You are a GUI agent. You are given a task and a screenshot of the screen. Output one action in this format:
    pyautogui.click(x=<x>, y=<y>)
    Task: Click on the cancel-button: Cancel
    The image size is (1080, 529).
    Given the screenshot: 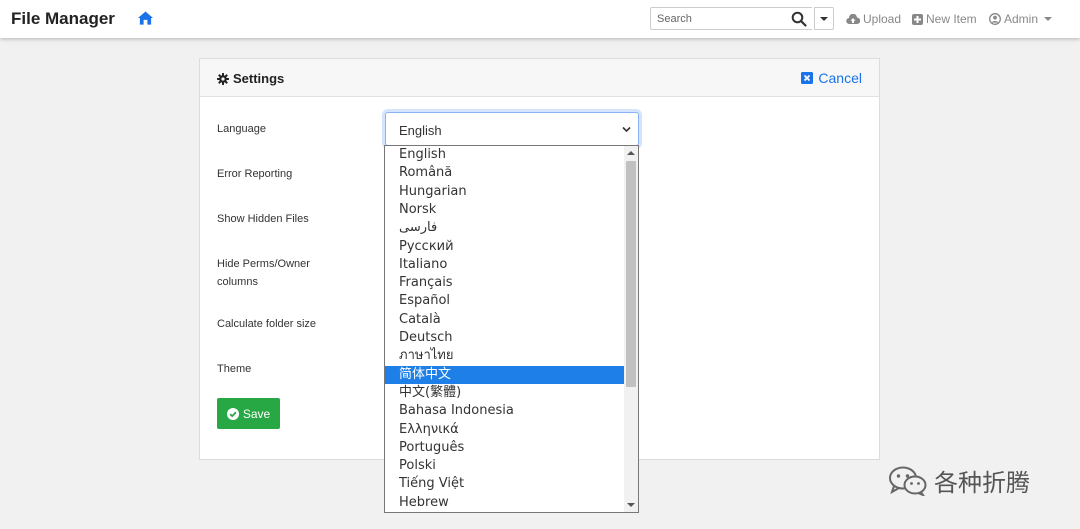 What is the action you would take?
    pyautogui.click(x=831, y=78)
    